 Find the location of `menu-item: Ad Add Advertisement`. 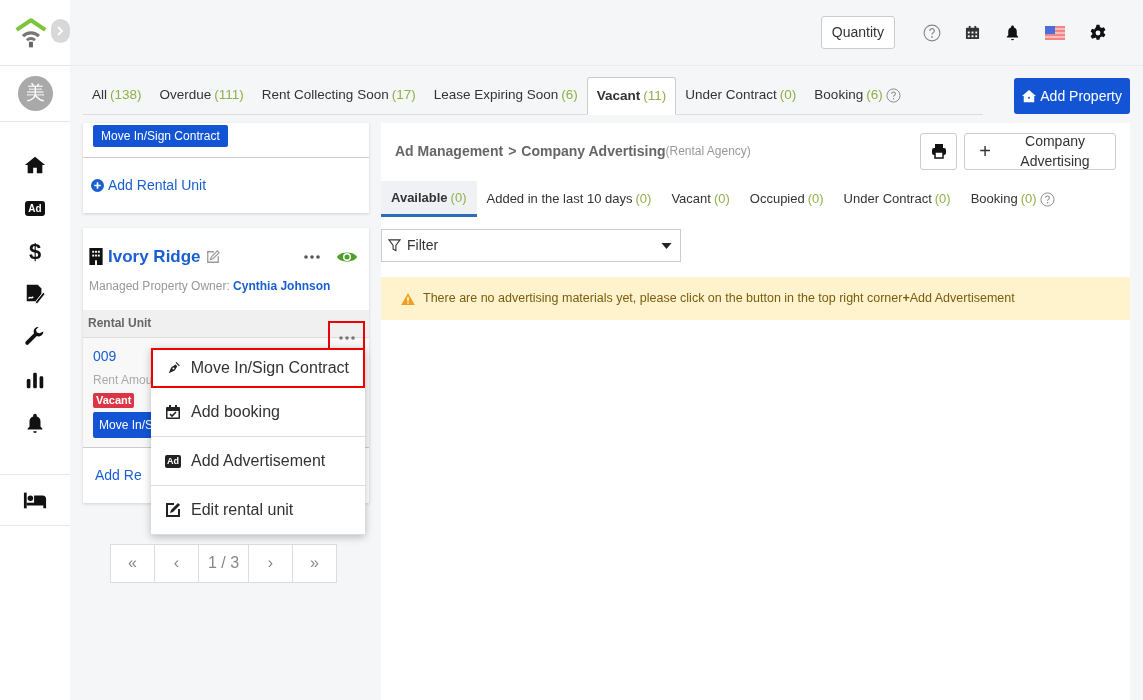

menu-item: Ad Add Advertisement is located at coordinates (258, 461).